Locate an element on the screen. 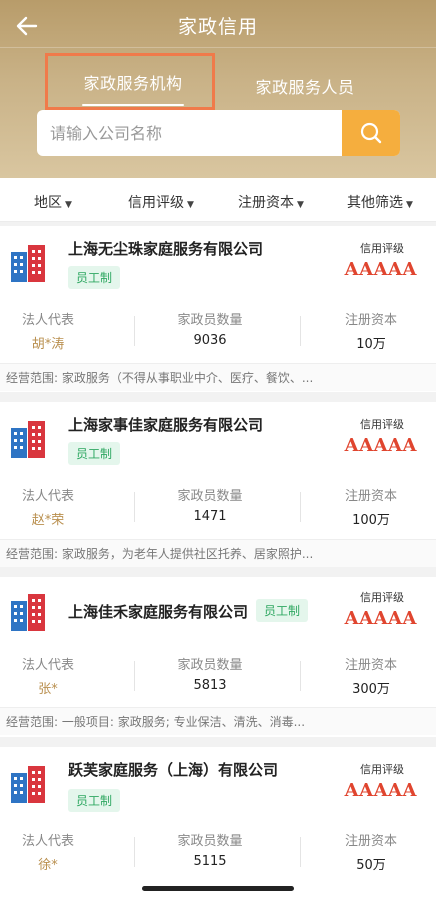 This screenshot has width=436, height=899. search-bar is located at coordinates (218, 133).